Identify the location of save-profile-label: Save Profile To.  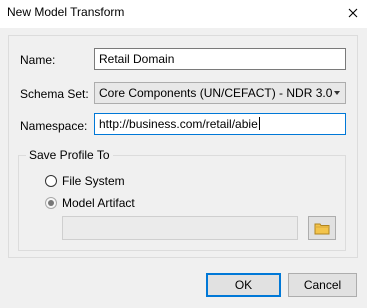
(69, 155).